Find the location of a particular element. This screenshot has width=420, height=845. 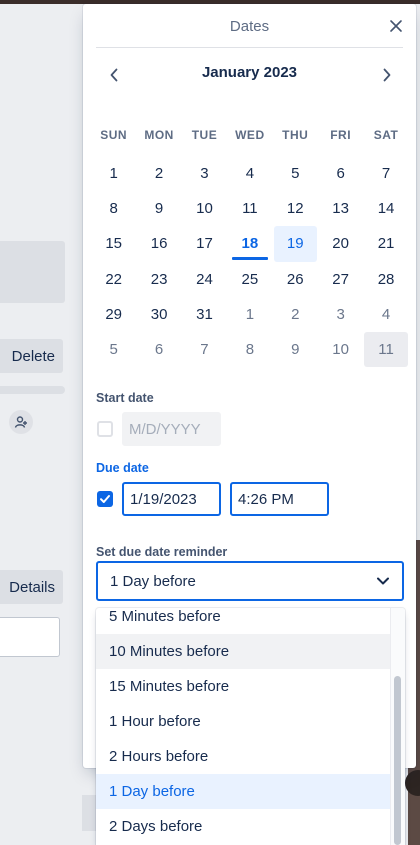

calendar-day: 23 is located at coordinates (158, 279).